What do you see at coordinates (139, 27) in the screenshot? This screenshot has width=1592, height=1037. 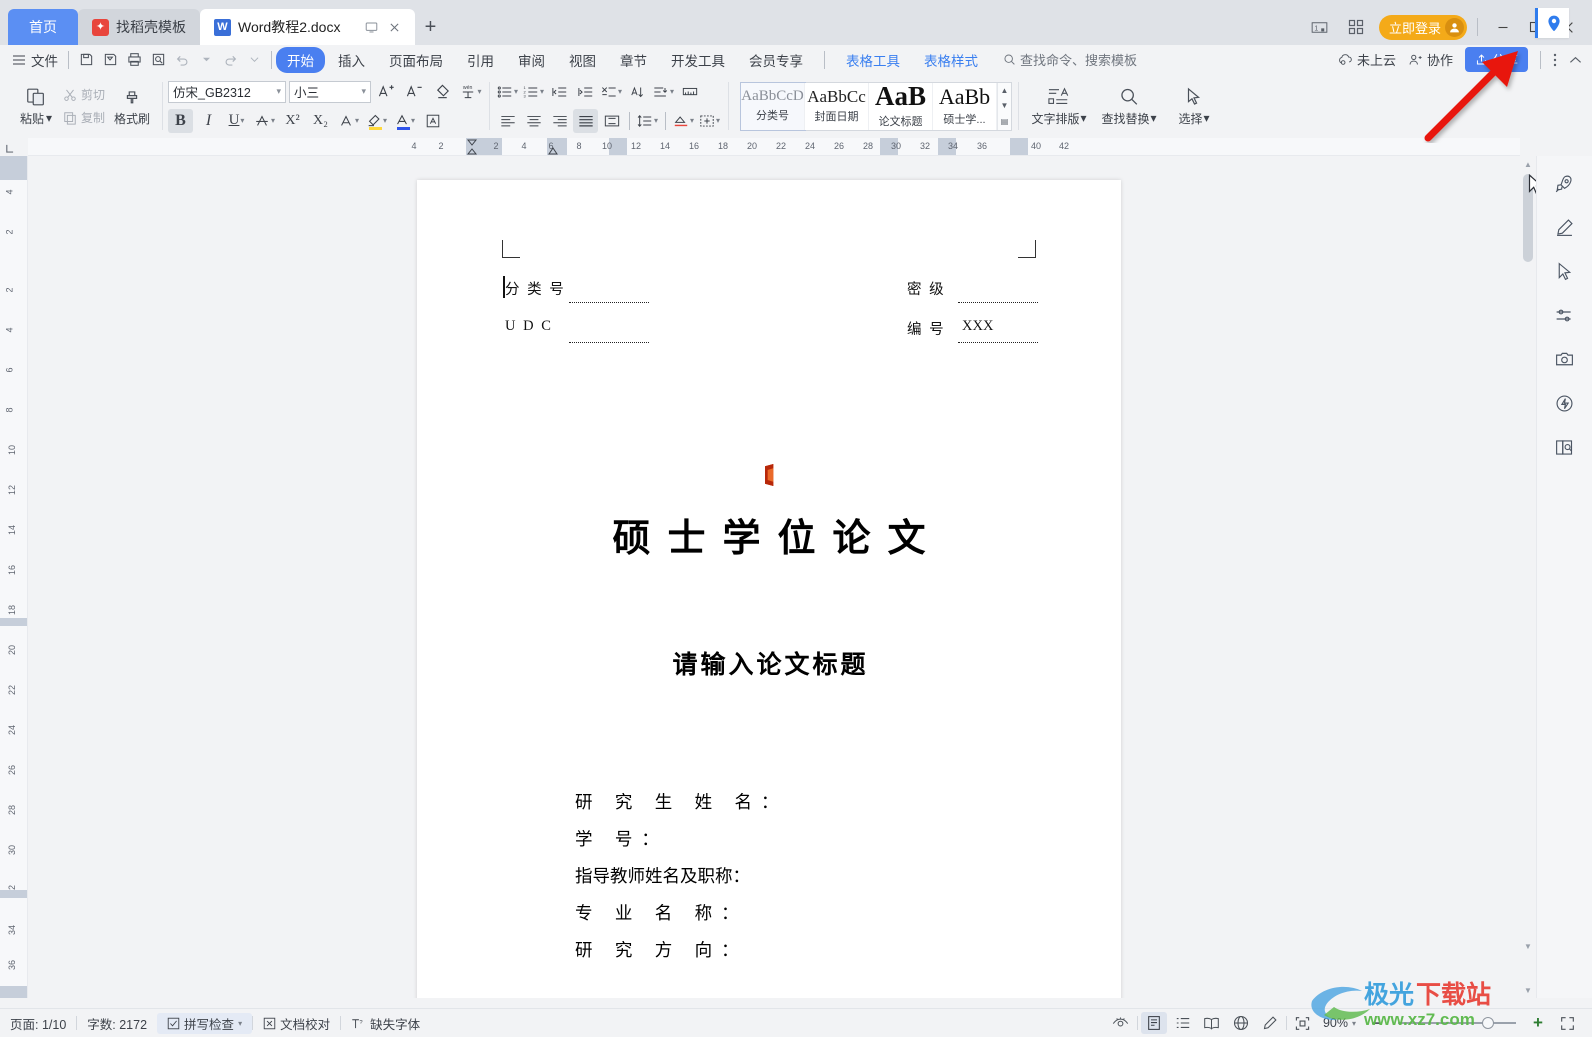 I see `tab-template: ✦ 找稻壳模板` at bounding box center [139, 27].